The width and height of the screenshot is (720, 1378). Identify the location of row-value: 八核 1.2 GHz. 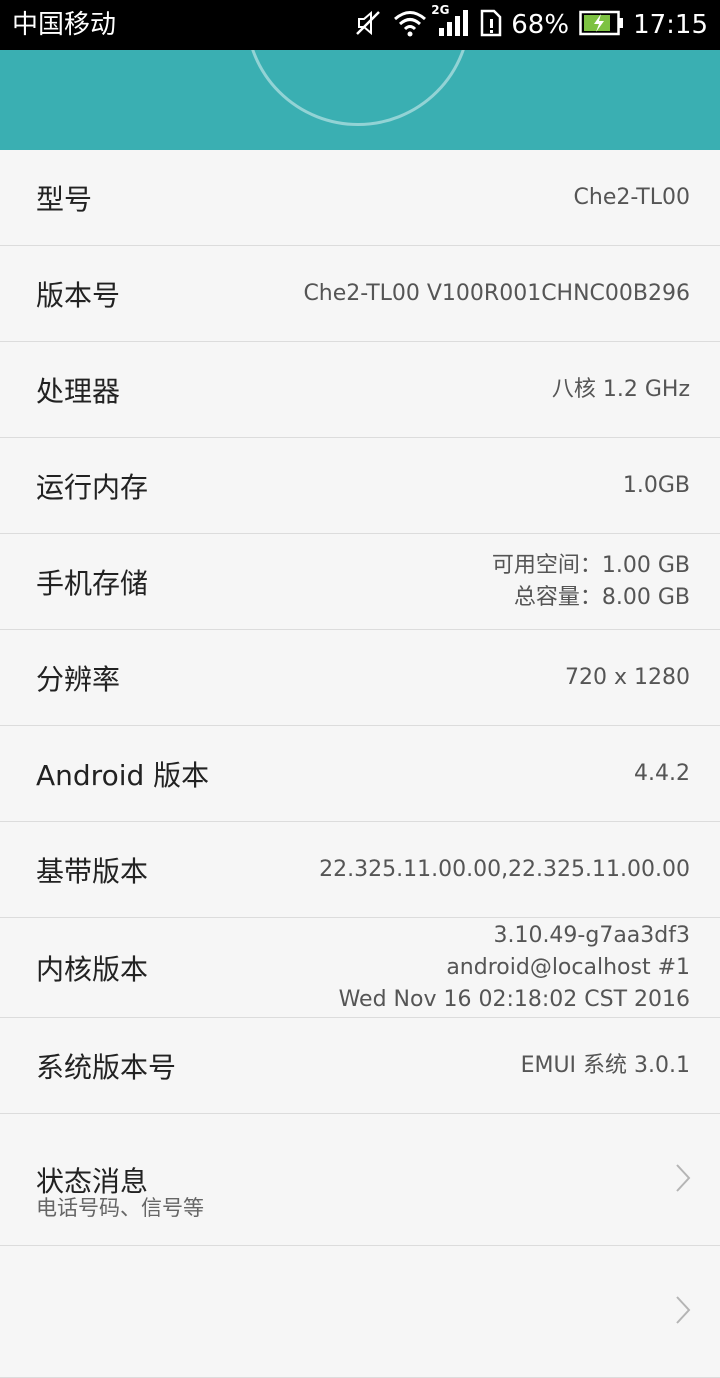
(621, 390).